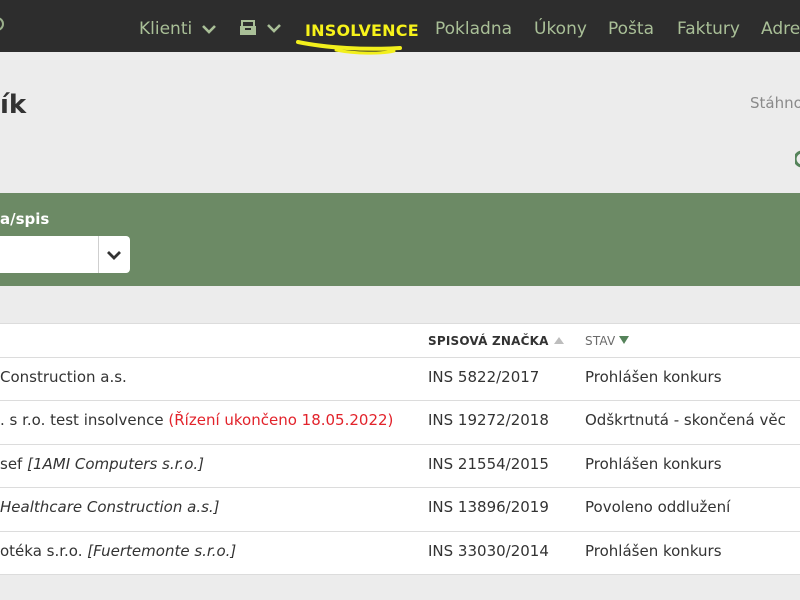 The height and width of the screenshot is (600, 800). I want to click on sort-asc-icon, so click(558, 340).